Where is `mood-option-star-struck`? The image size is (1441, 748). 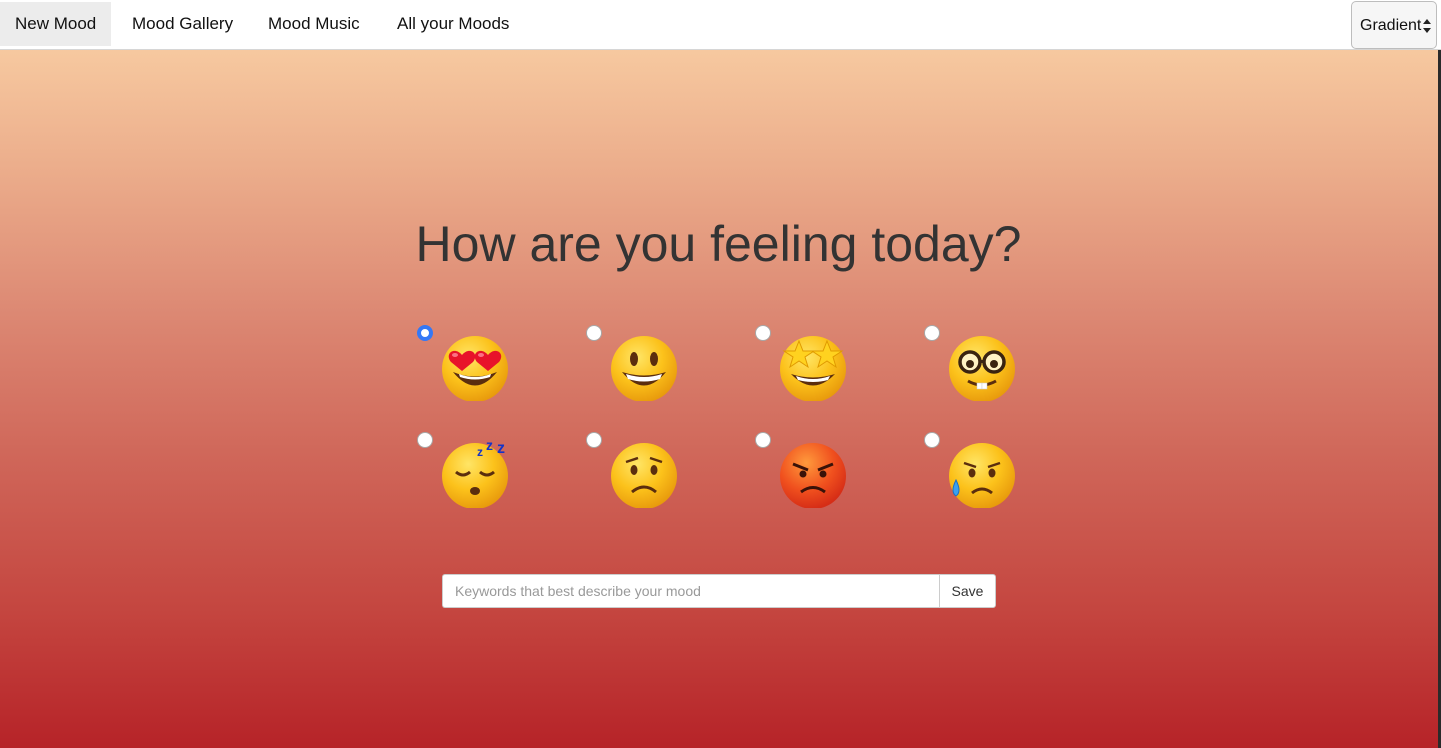
mood-option-star-struck is located at coordinates (810, 375).